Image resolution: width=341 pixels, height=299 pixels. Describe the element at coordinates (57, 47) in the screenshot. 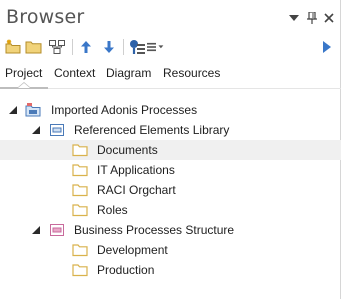

I see `new-diagram-icon` at that location.